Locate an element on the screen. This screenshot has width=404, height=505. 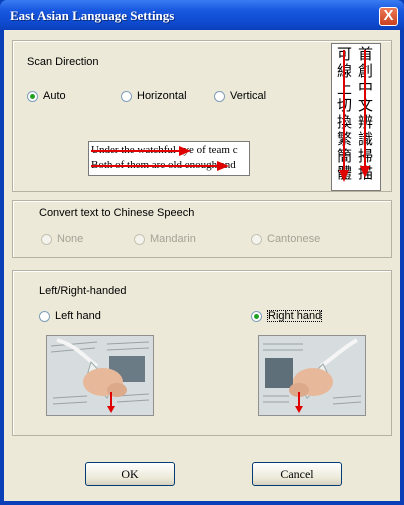
left-hand-scanner-picture is located at coordinates (100, 375).